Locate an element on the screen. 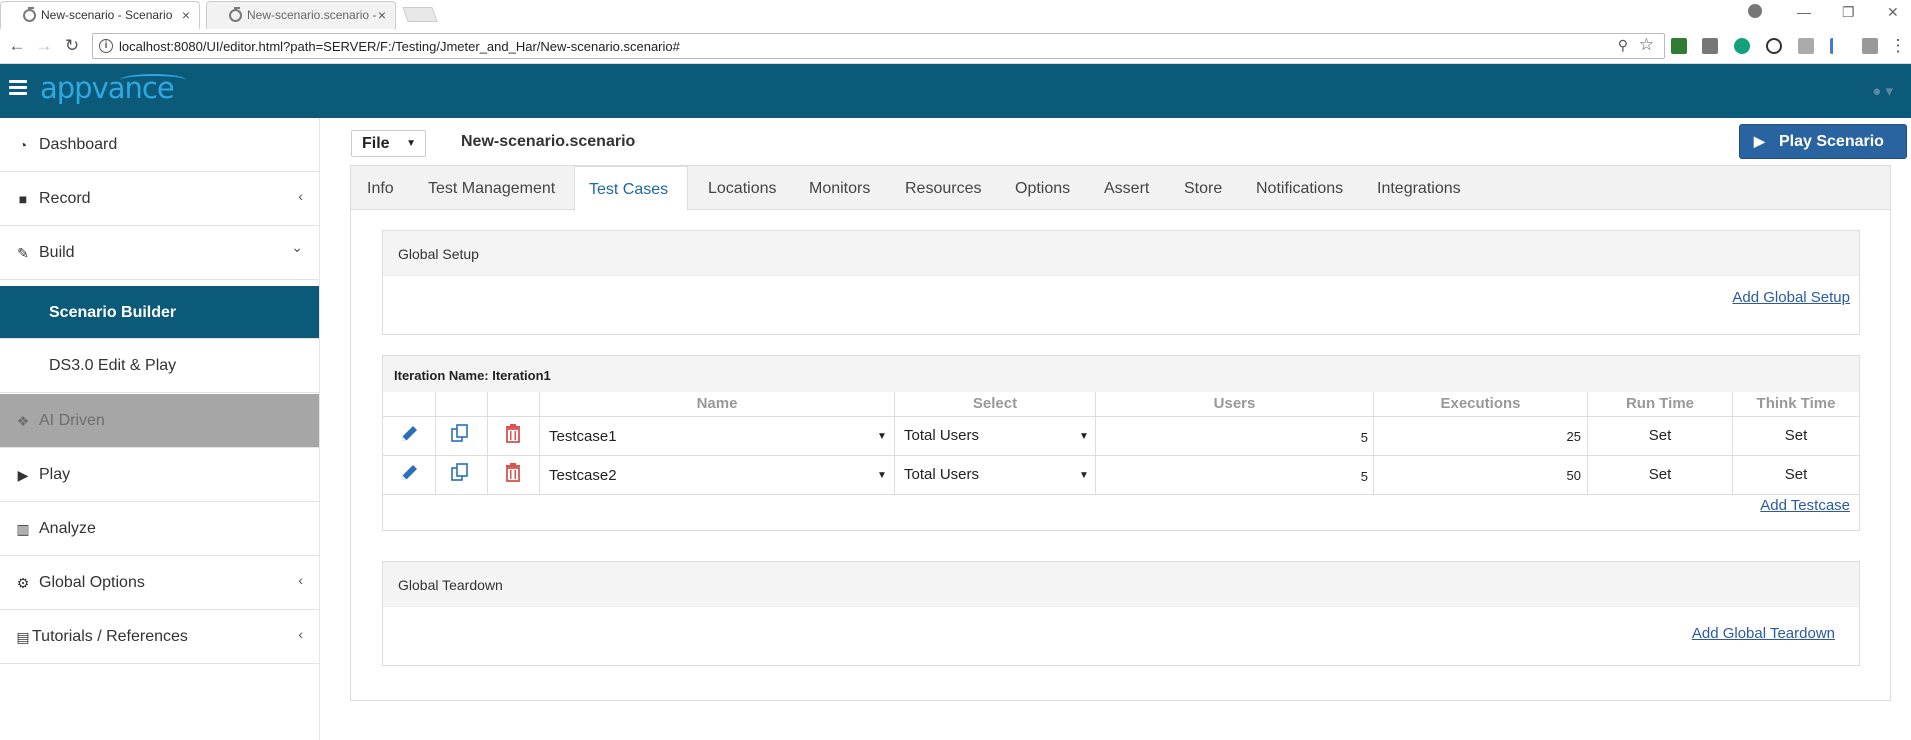  column-header-select: Select is located at coordinates (995, 403).